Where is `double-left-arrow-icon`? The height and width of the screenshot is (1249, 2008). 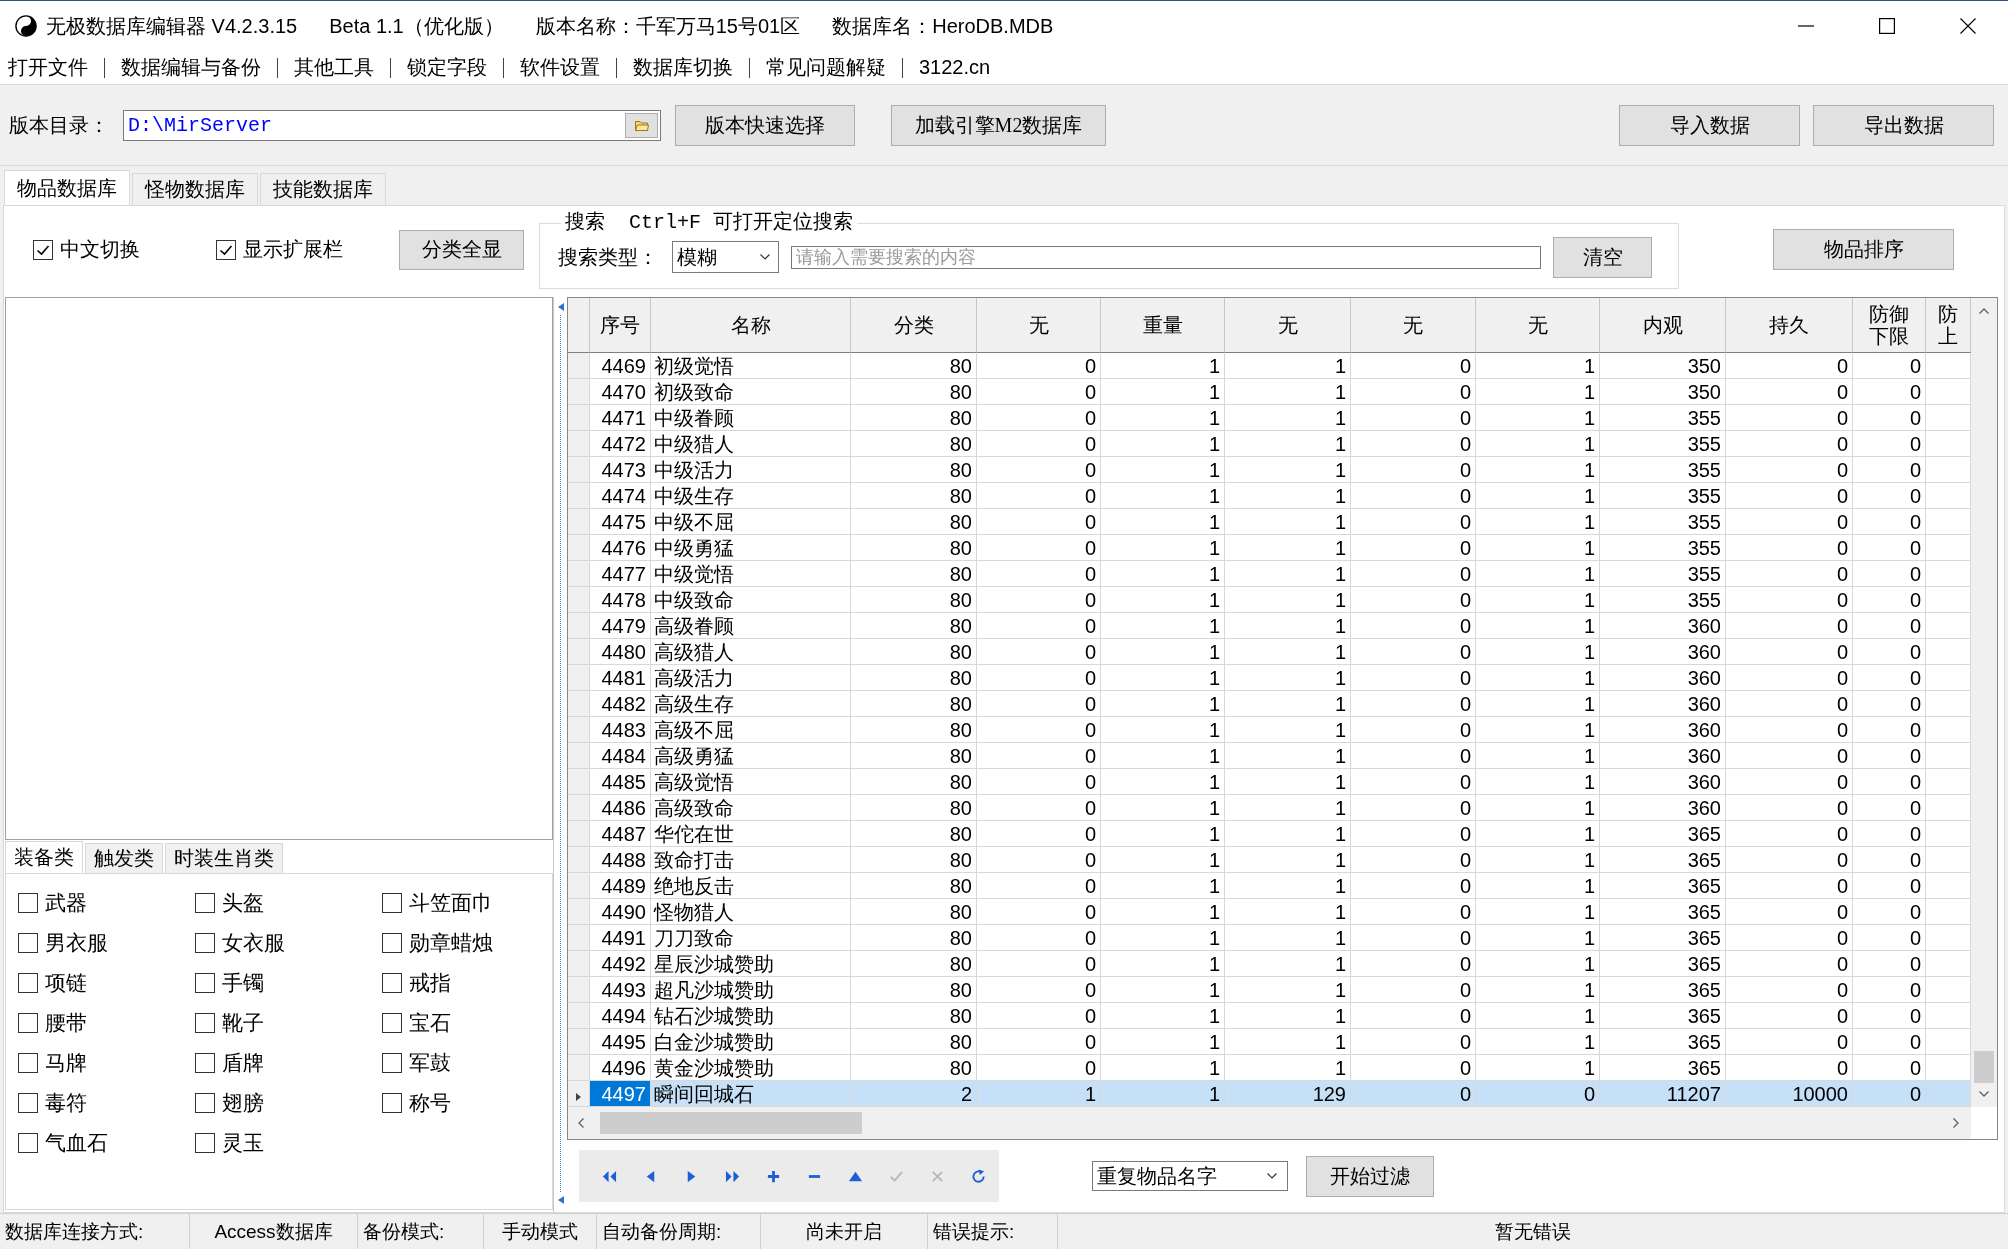
double-left-arrow-icon is located at coordinates (609, 1176).